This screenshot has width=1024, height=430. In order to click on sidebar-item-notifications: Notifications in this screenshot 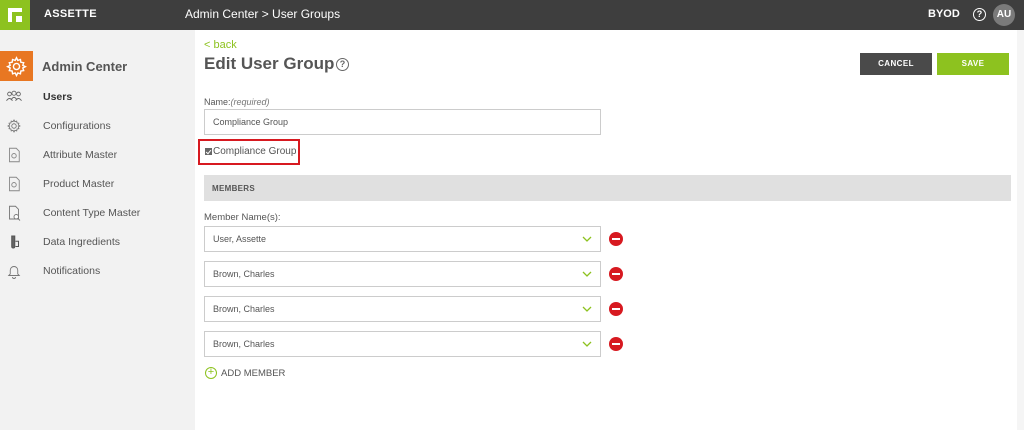, I will do `click(97, 271)`.